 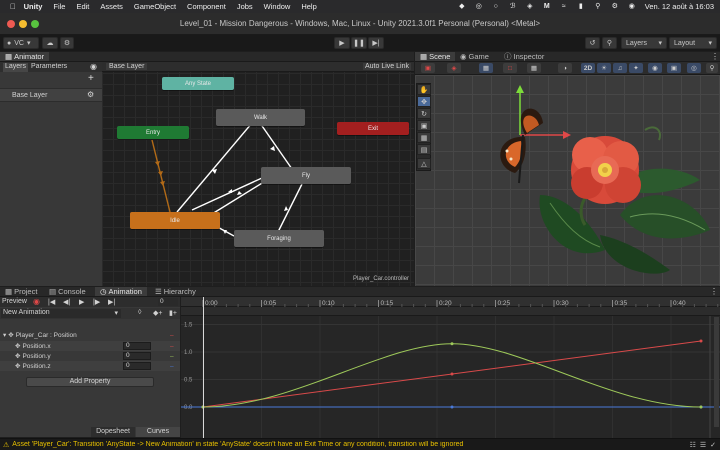 I want to click on services-button: ⚙, so click(x=67, y=43).